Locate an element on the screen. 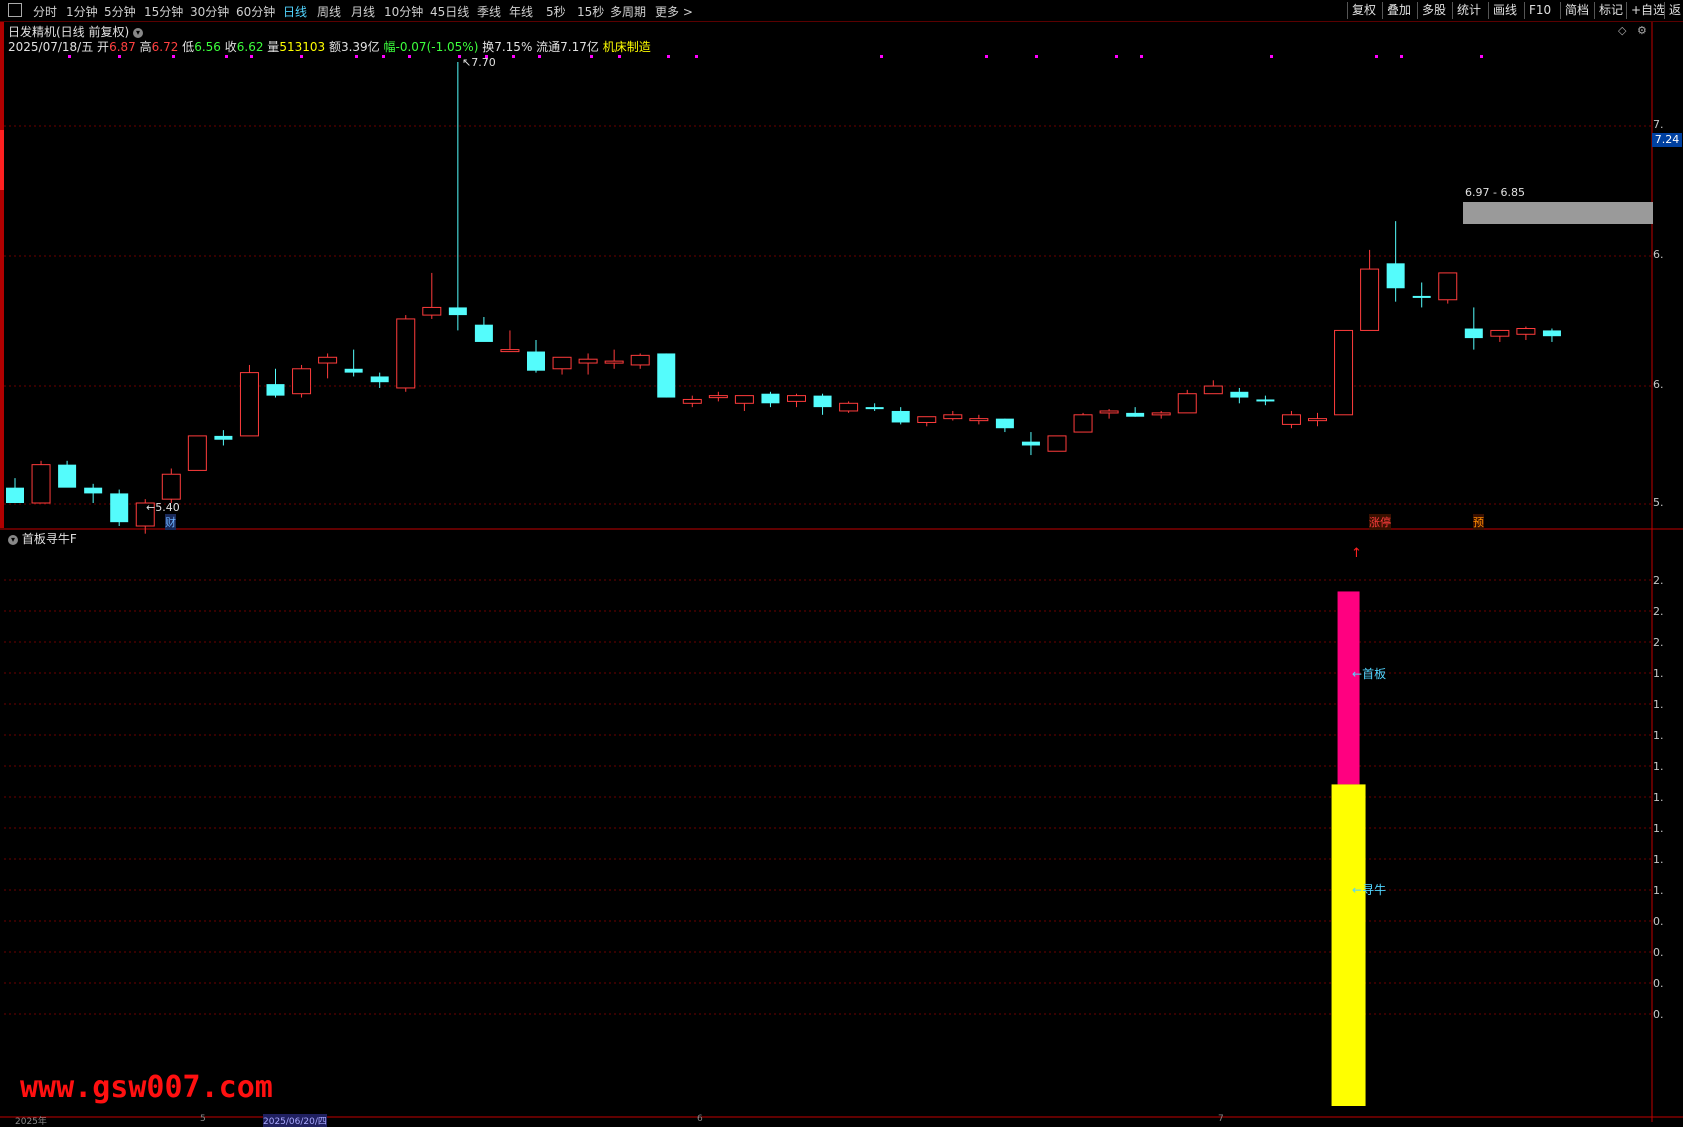 The height and width of the screenshot is (1127, 1683). watermark-text: www.gsw007.com is located at coordinates (146, 1087).